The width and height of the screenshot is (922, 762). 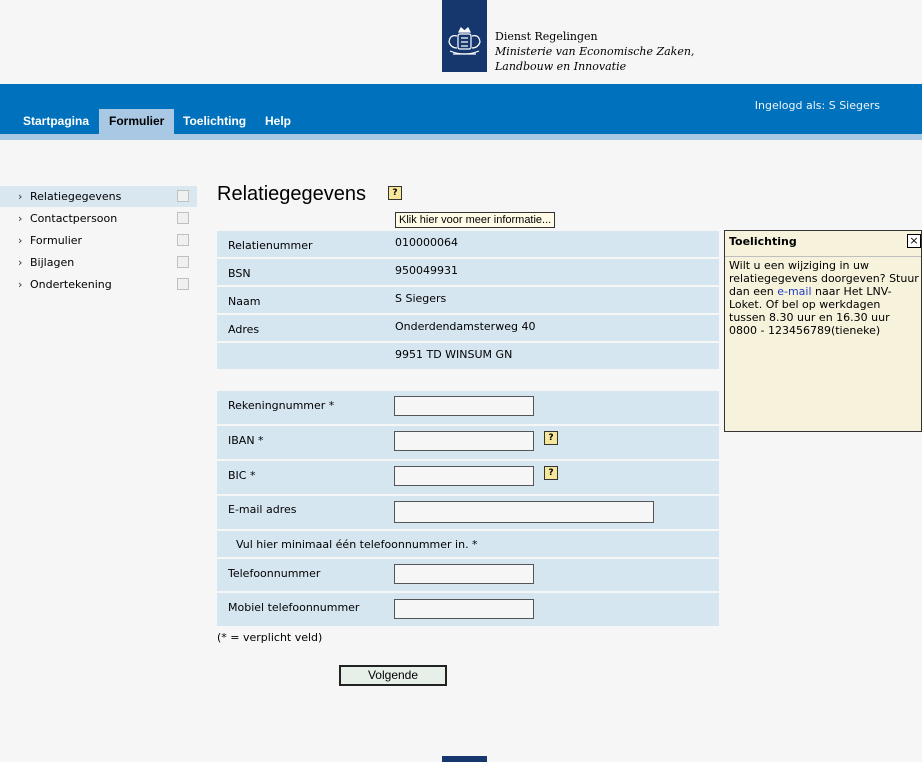 What do you see at coordinates (56, 240) in the screenshot?
I see `sidebar-item-label: Formulier` at bounding box center [56, 240].